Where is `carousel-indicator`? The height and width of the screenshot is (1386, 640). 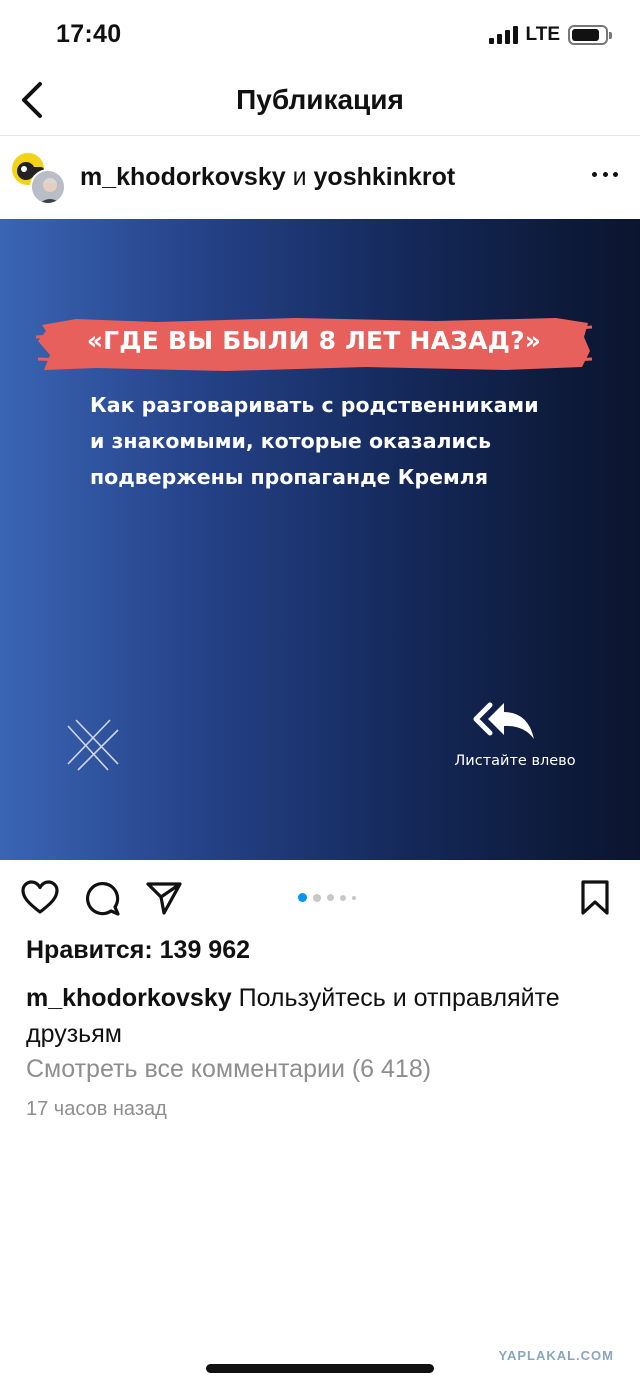 carousel-indicator is located at coordinates (327, 897).